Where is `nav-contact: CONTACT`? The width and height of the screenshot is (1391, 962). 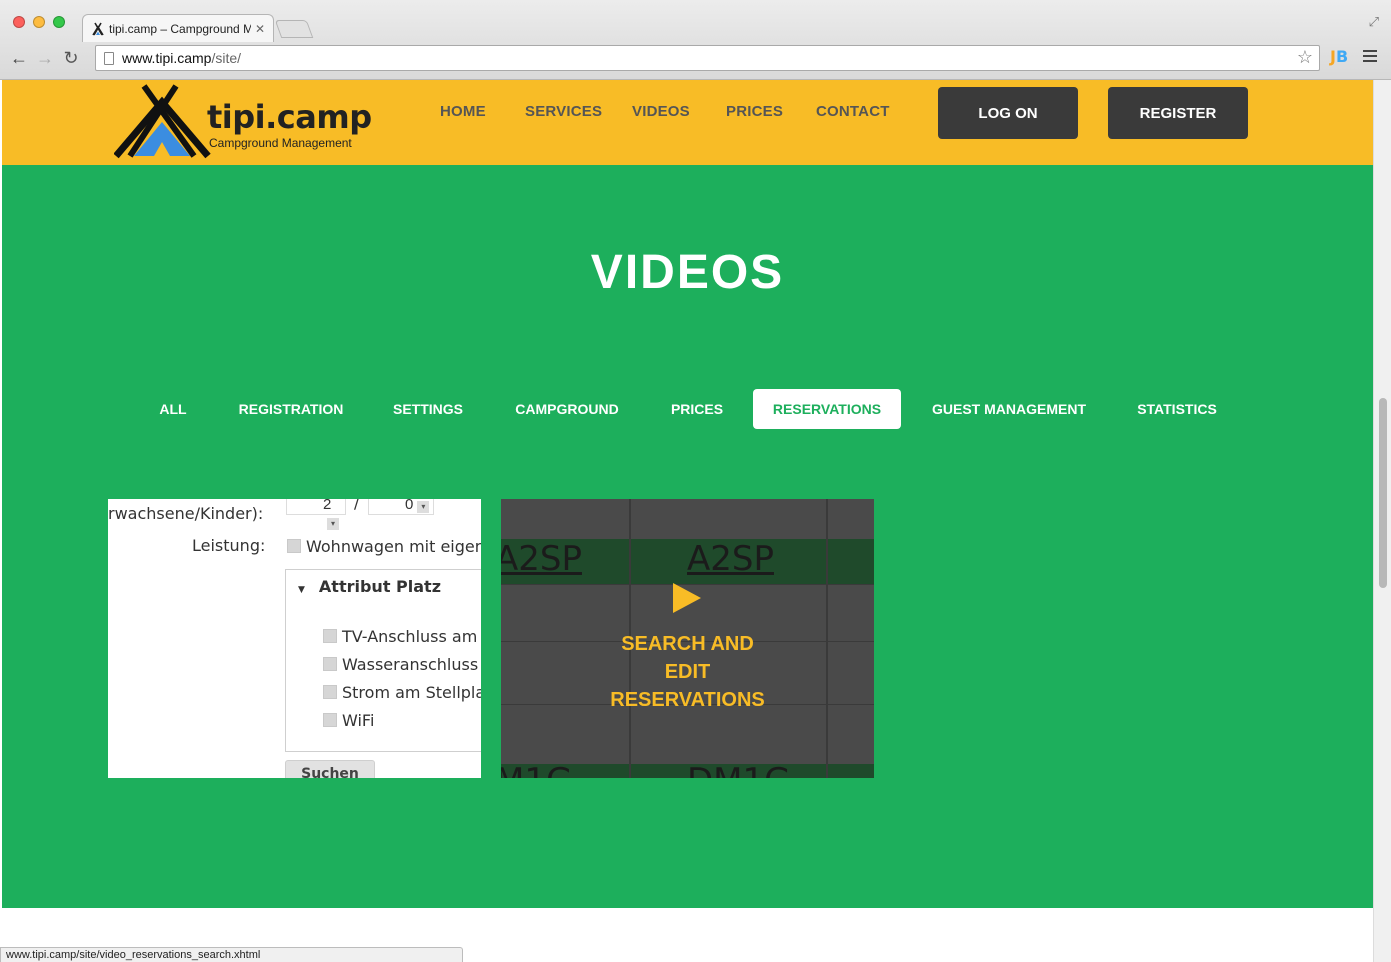 nav-contact: CONTACT is located at coordinates (853, 111).